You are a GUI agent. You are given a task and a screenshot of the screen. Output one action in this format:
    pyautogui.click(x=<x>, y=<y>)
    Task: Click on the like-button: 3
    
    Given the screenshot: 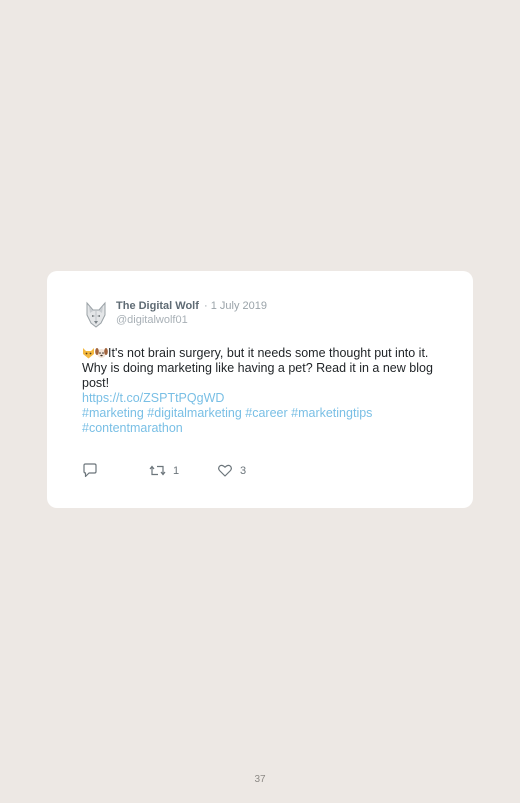 What is the action you would take?
    pyautogui.click(x=231, y=470)
    